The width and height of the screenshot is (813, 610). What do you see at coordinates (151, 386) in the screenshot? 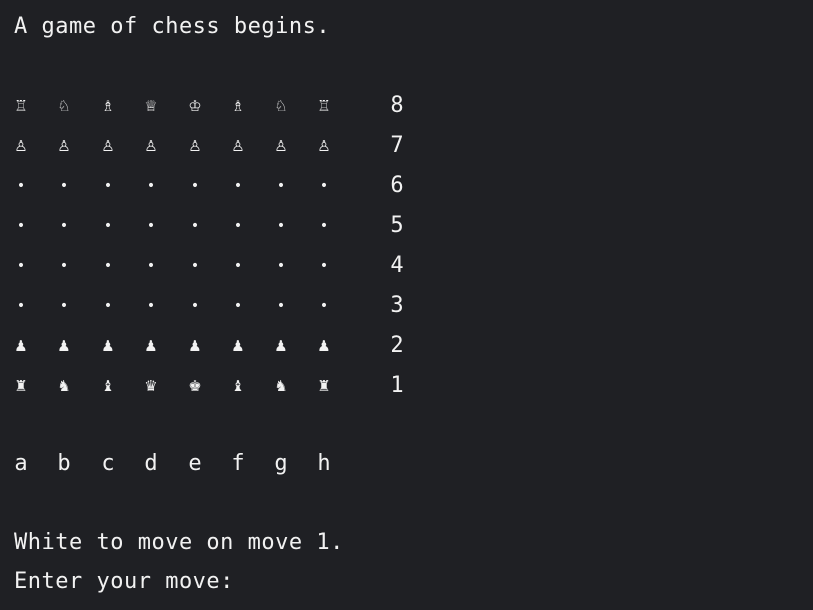
I see `chess-piece: ♛` at bounding box center [151, 386].